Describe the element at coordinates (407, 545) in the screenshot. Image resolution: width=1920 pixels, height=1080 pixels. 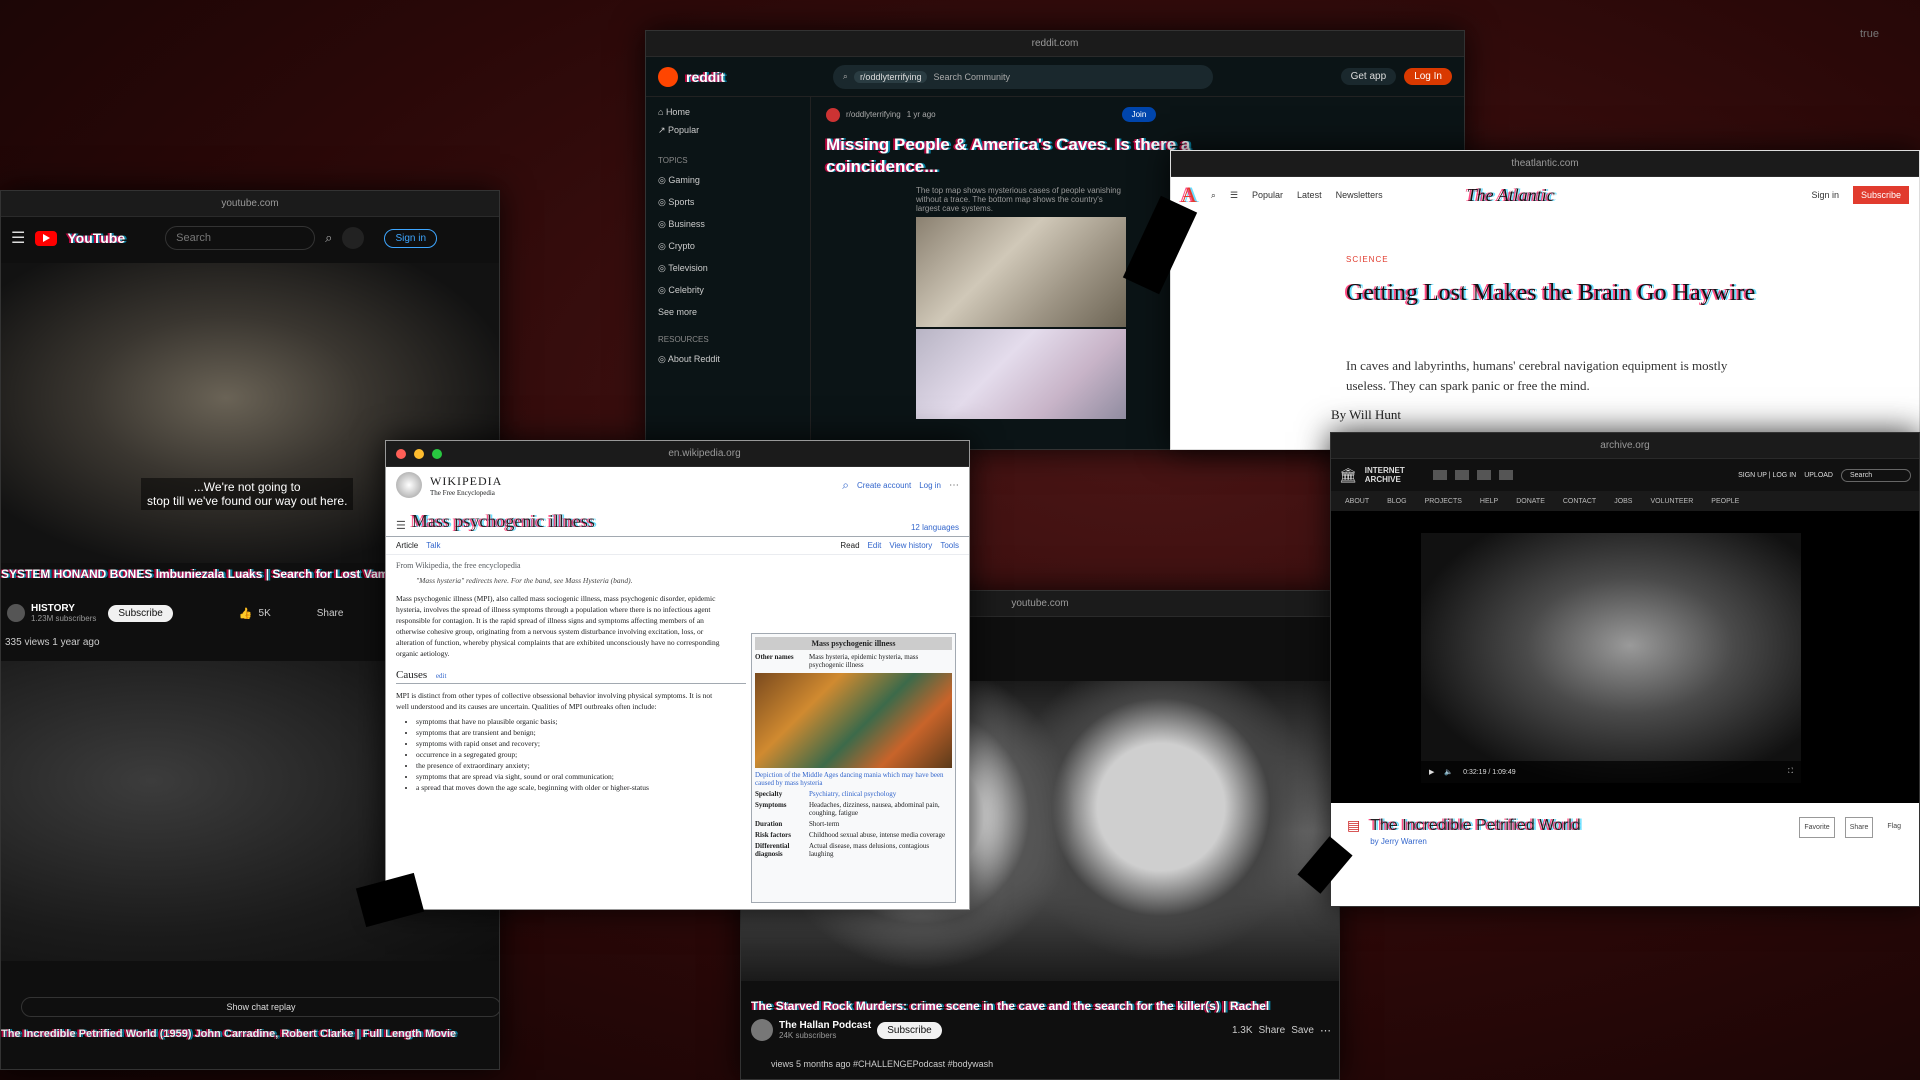
I see `tab-article: Article` at that location.